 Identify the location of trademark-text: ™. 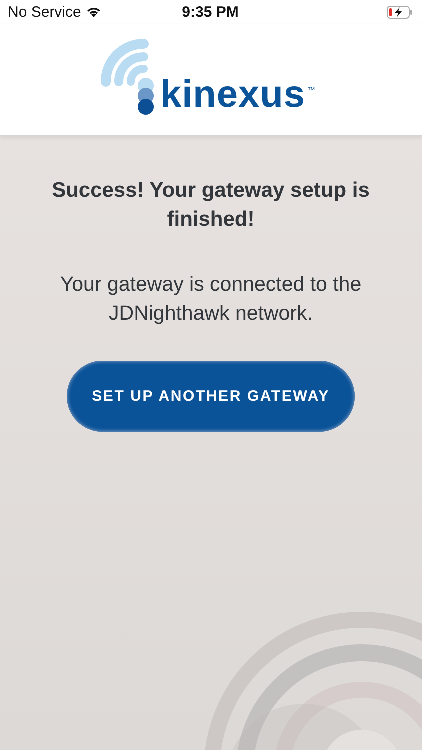
(312, 90).